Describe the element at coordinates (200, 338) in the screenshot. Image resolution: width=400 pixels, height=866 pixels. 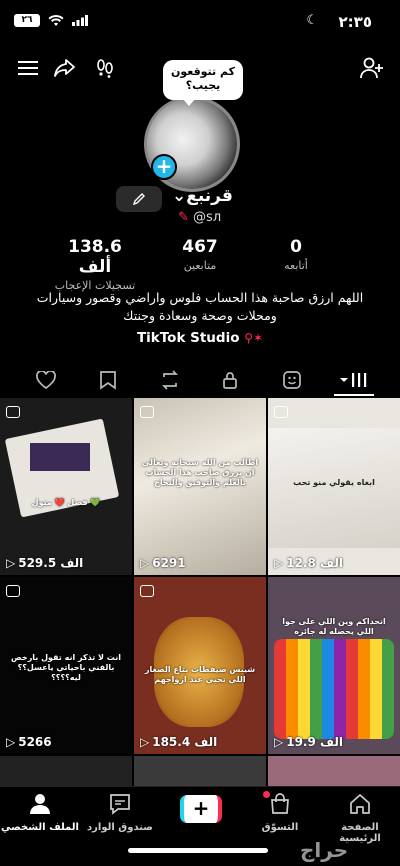
I see `tiktok-studio-link: TikTok Studio ⚲✶` at that location.